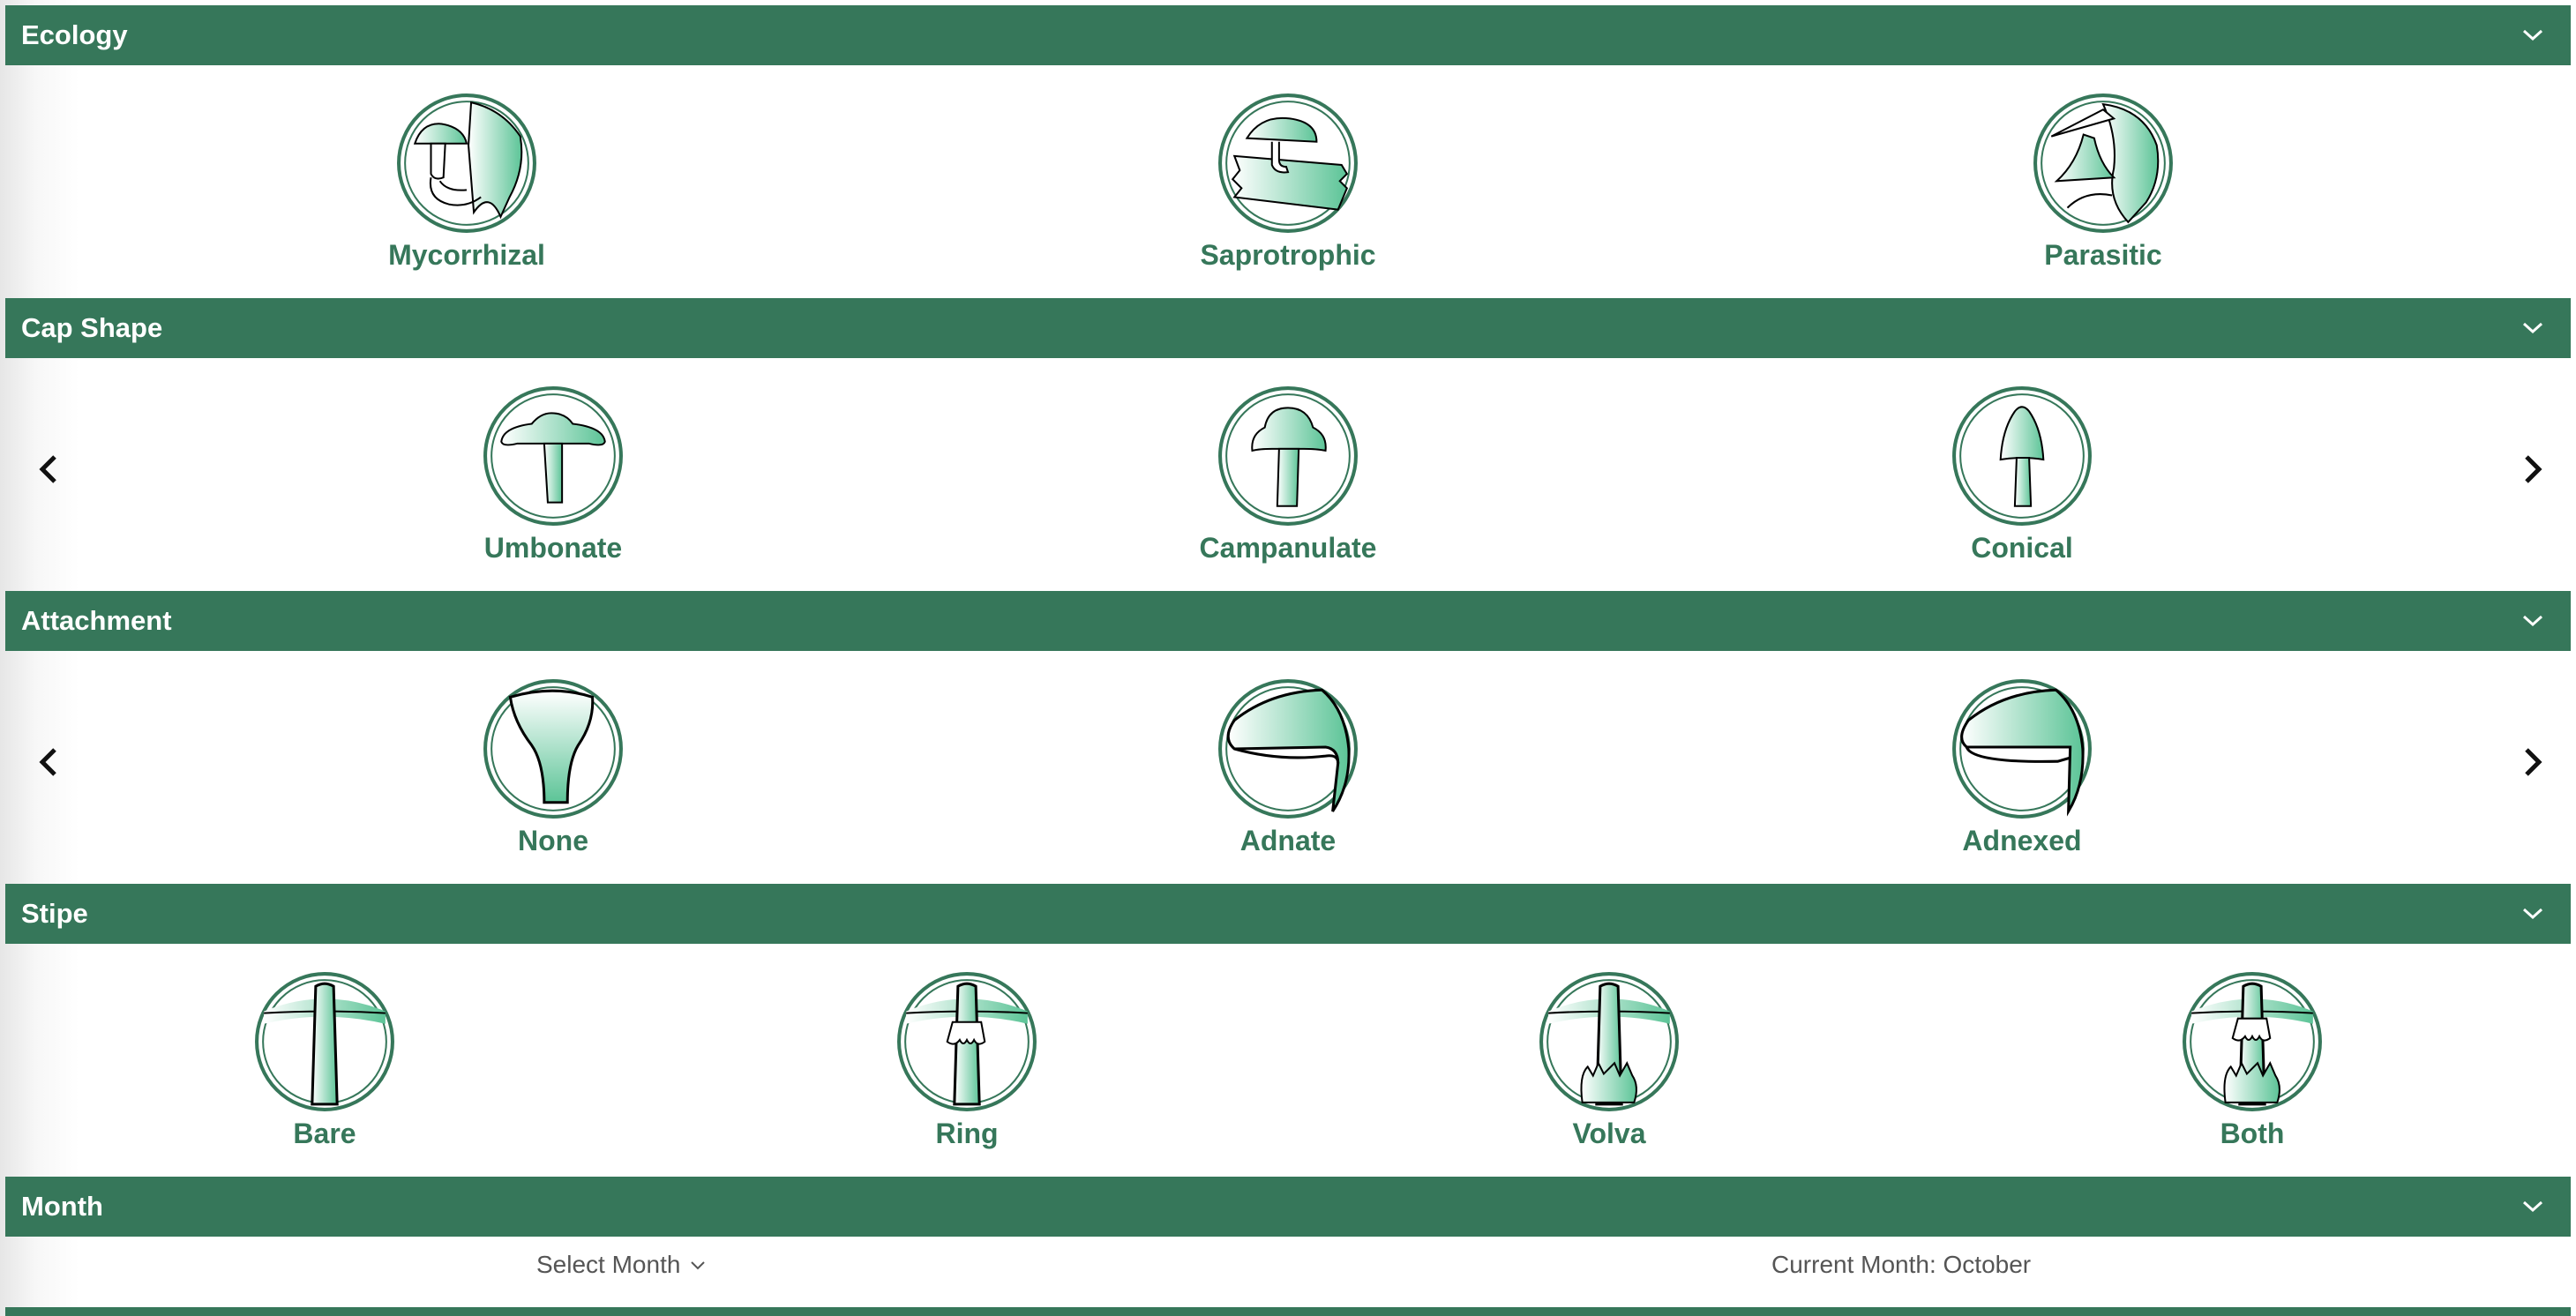 The image size is (2576, 1316). I want to click on option-none: None, so click(553, 766).